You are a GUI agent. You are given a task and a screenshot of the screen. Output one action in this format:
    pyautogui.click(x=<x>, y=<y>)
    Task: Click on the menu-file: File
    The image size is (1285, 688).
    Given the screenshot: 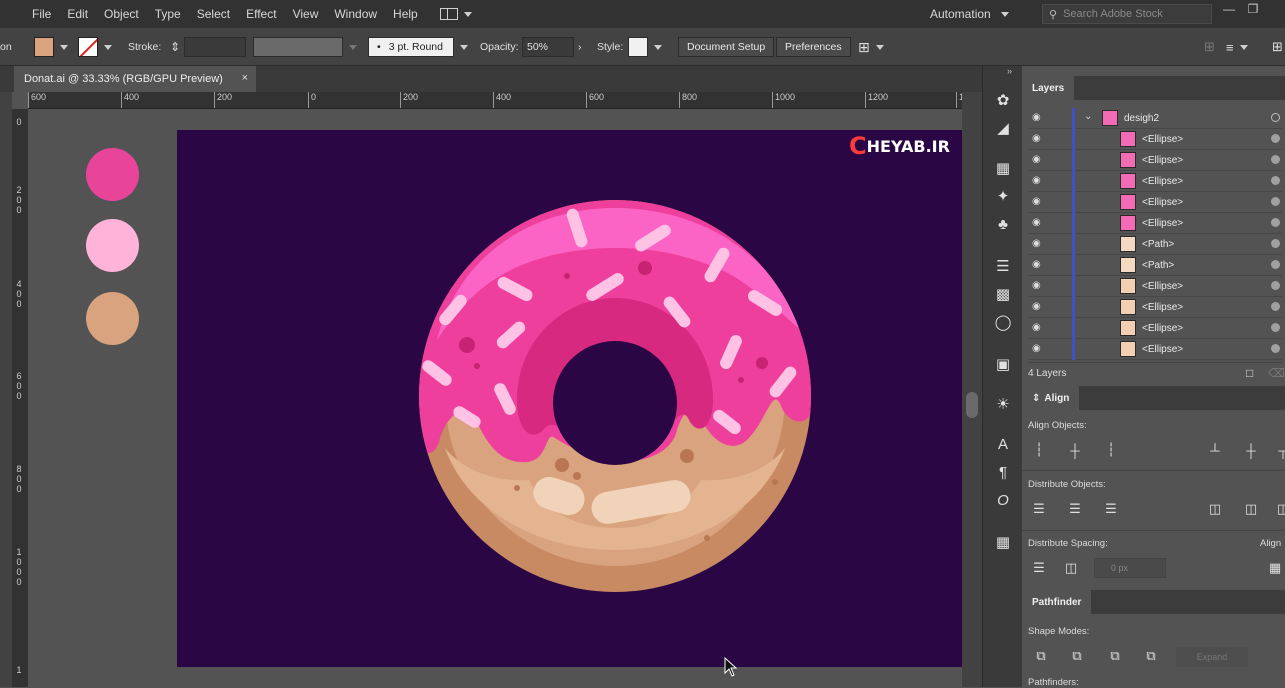 What is the action you would take?
    pyautogui.click(x=41, y=14)
    